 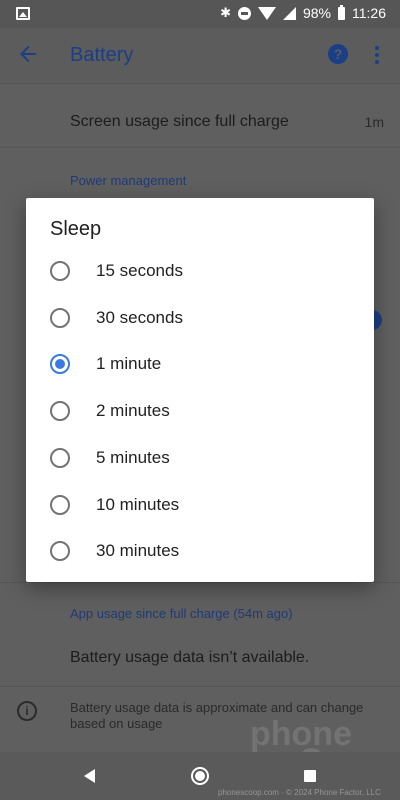 I want to click on image-icon, so click(x=23, y=13).